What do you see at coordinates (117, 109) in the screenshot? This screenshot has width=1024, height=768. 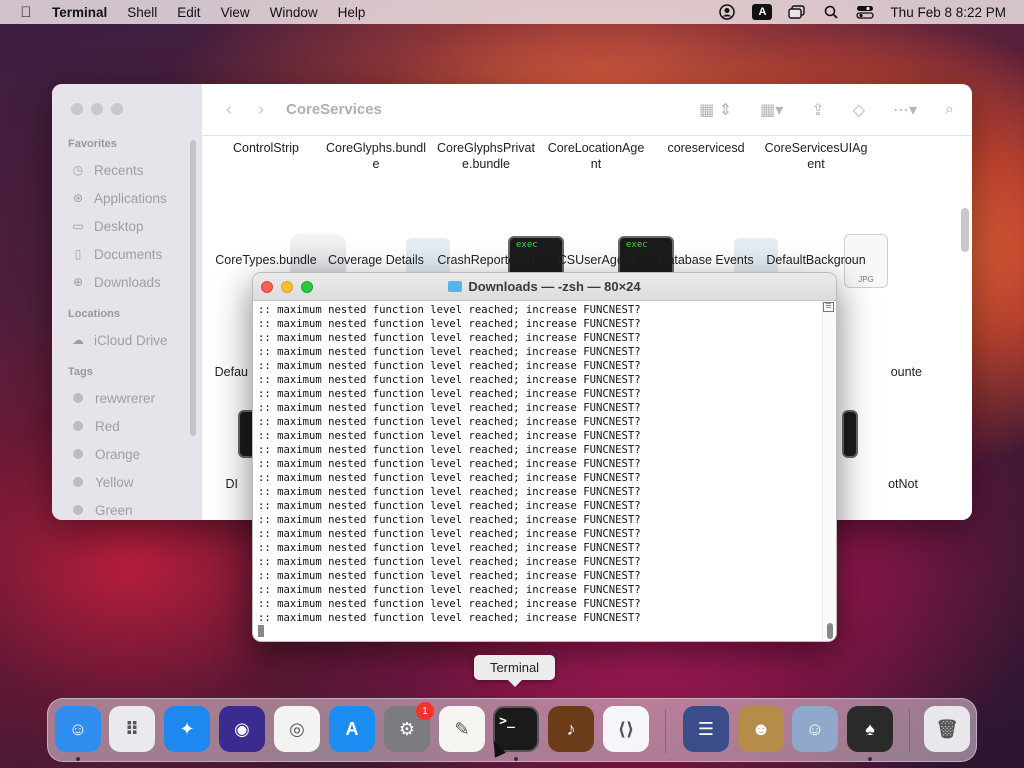 I see `finder-zoom-button` at bounding box center [117, 109].